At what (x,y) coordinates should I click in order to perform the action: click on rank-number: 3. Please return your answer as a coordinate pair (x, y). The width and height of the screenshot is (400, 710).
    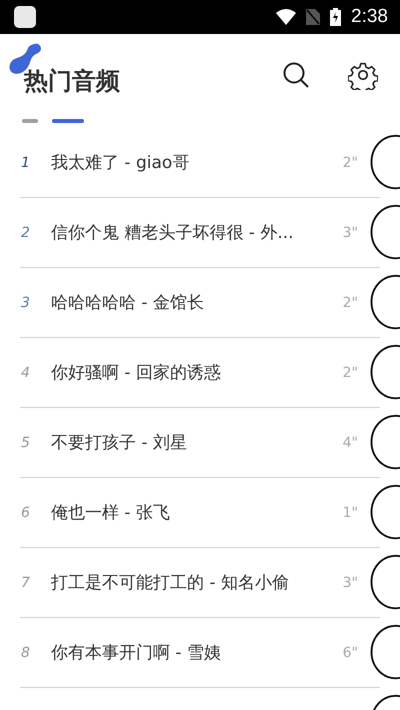
    Looking at the image, I should click on (25, 302).